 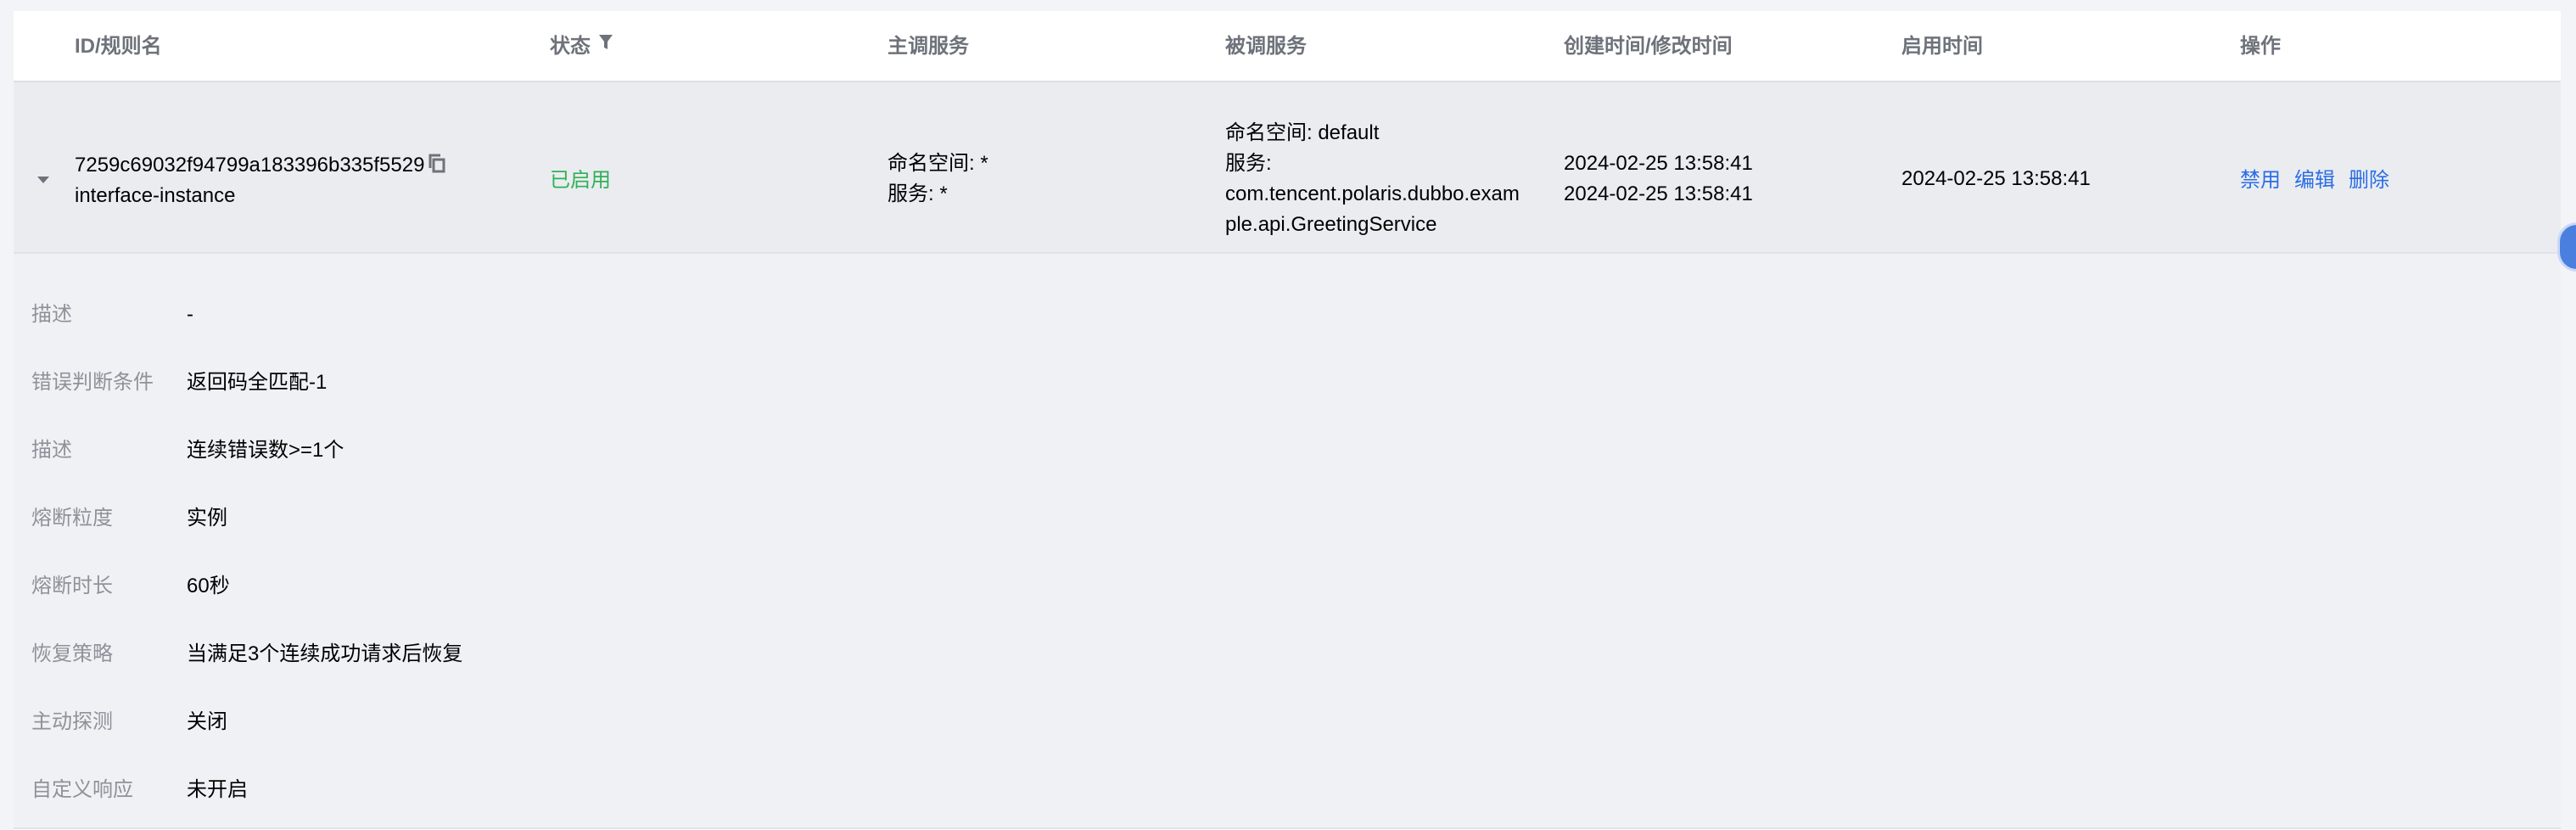 I want to click on detail-value: 未开启, so click(x=217, y=789).